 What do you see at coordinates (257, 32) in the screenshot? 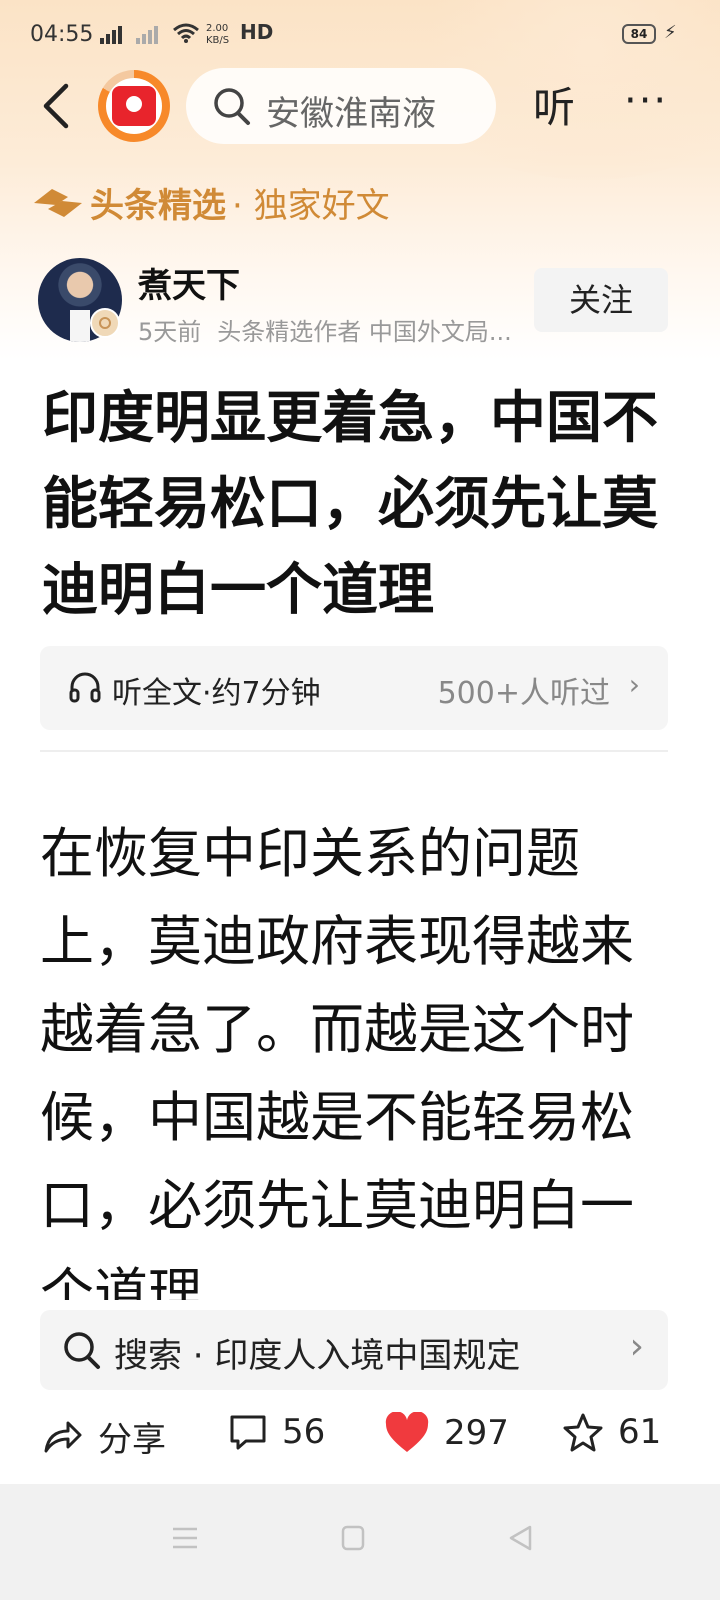
I see `hd-indicator: HD` at bounding box center [257, 32].